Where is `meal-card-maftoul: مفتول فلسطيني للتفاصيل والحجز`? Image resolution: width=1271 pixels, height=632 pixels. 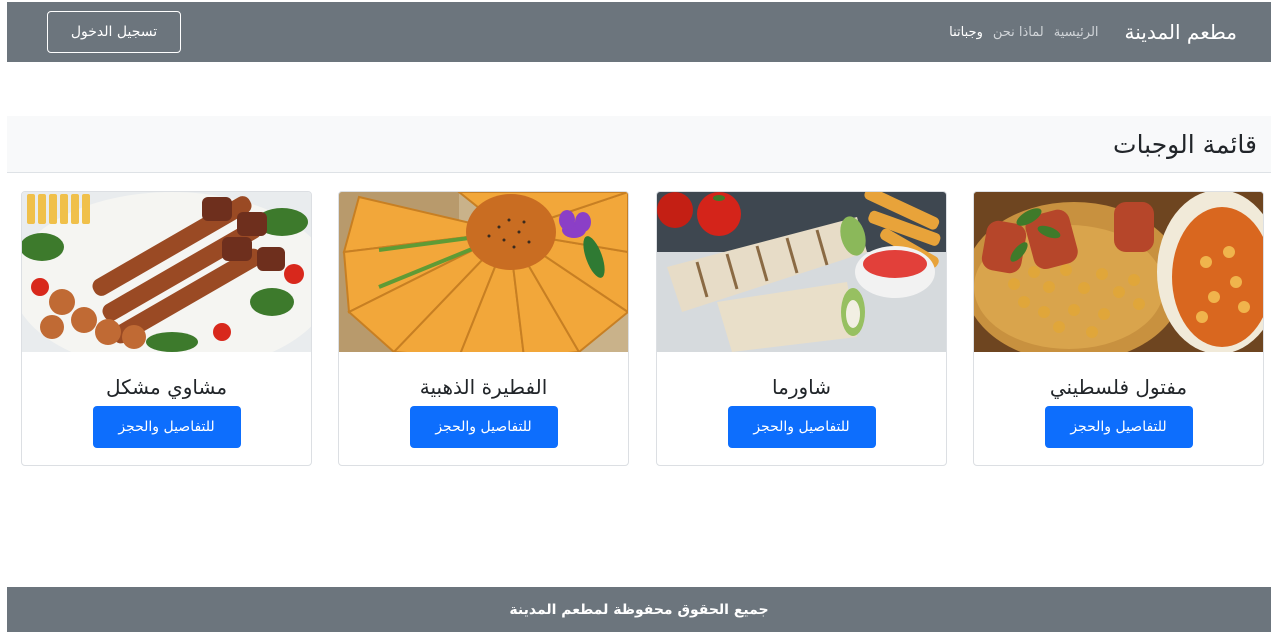 meal-card-maftoul: مفتول فلسطيني للتفاصيل والحجز is located at coordinates (1118, 328).